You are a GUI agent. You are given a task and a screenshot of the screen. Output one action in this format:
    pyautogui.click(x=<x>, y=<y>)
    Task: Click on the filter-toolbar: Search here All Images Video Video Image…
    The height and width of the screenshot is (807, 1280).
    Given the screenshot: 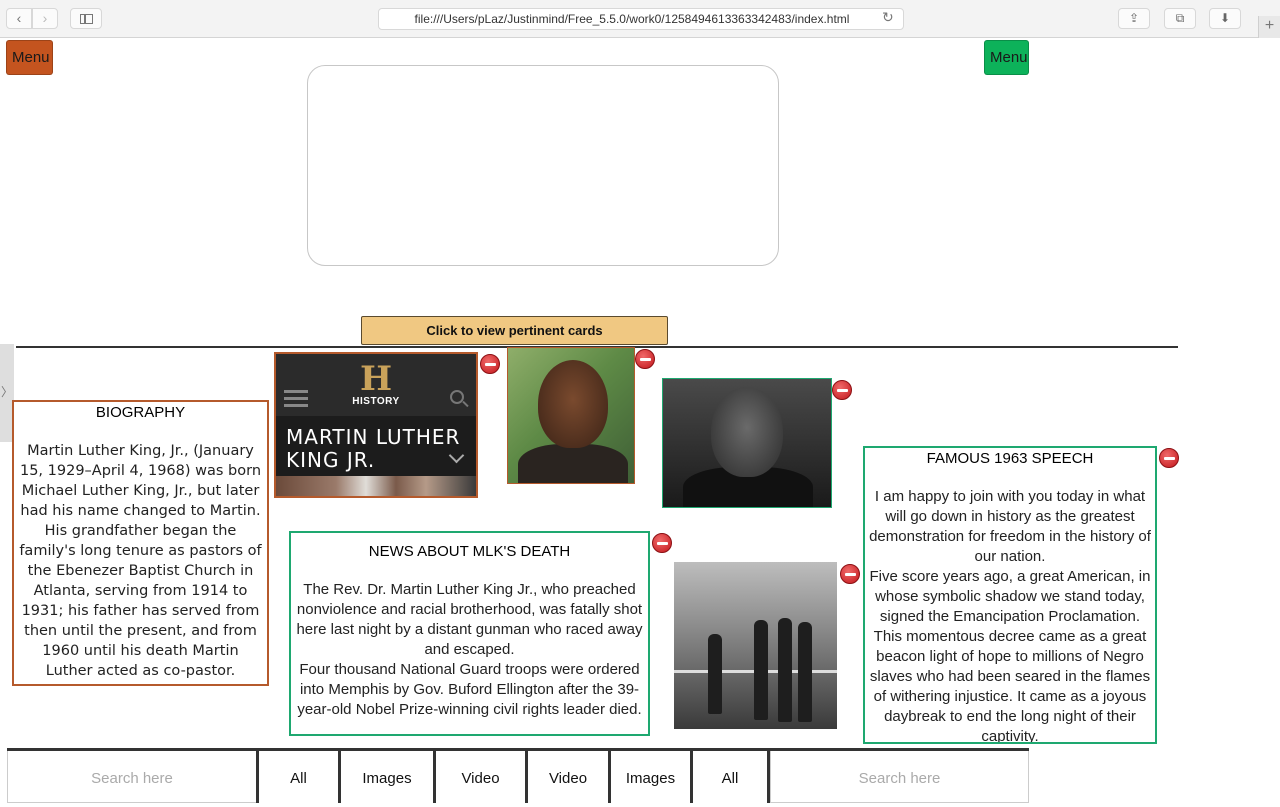 What is the action you would take?
    pyautogui.click(x=518, y=775)
    